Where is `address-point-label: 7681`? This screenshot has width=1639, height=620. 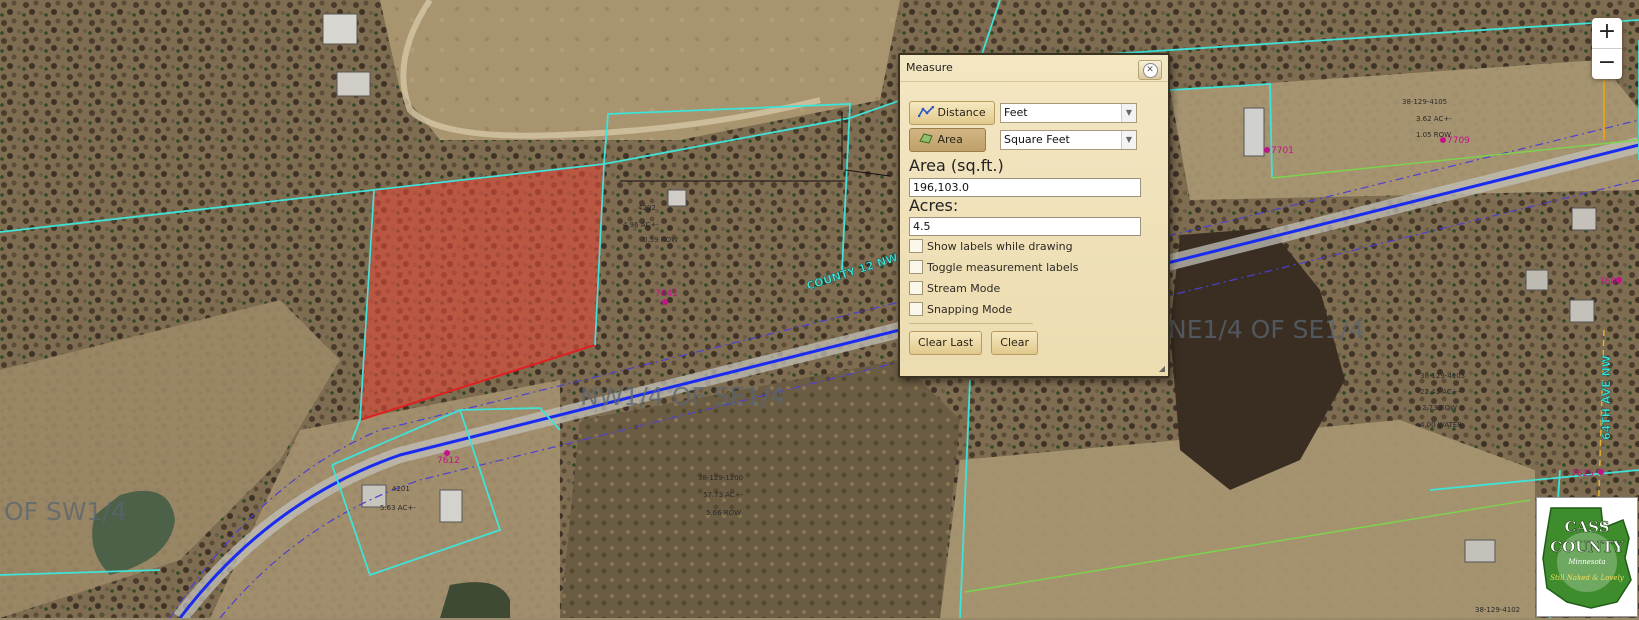
address-point-label: 7681 is located at coordinates (1610, 282).